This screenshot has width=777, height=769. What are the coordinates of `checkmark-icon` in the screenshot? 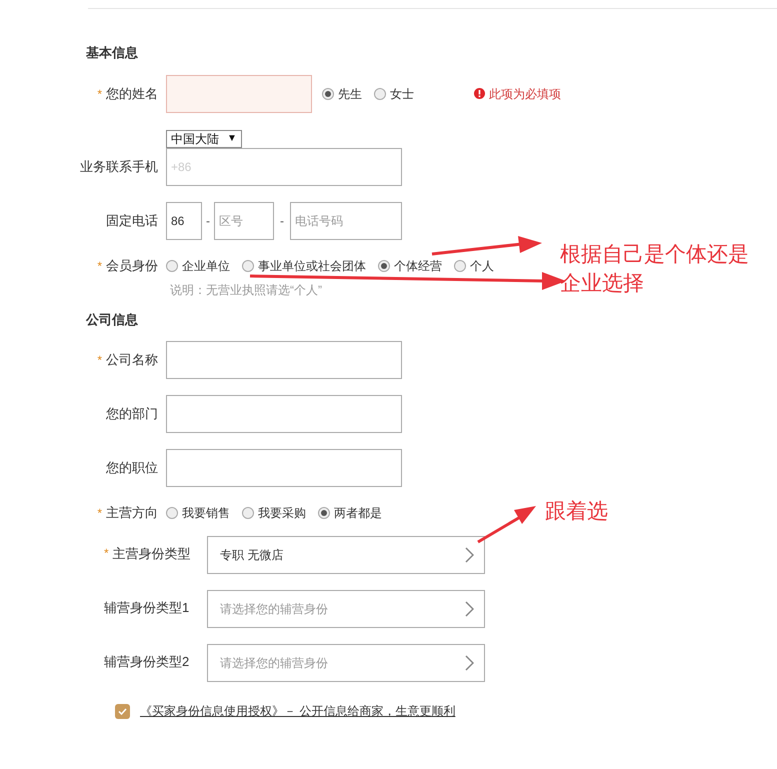 It's located at (122, 711).